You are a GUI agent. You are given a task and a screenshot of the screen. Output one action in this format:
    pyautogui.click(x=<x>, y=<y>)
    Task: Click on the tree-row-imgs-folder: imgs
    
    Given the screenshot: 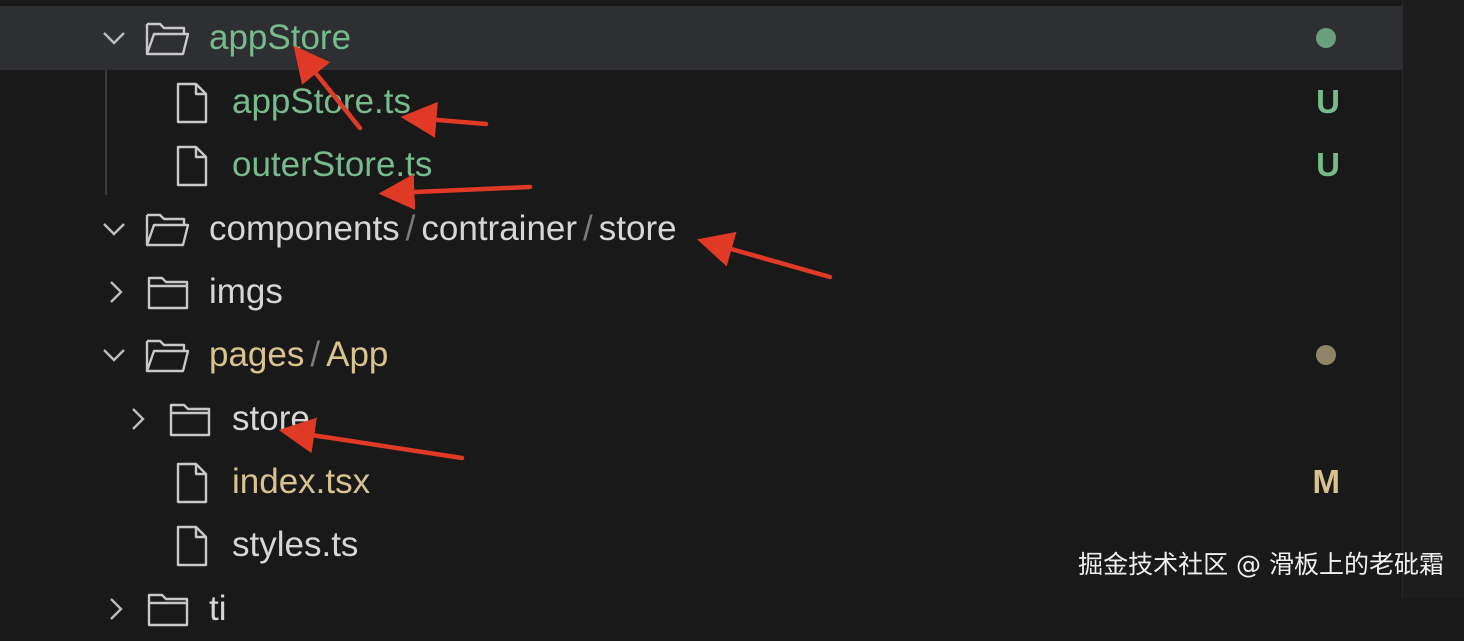 What is the action you would take?
    pyautogui.click(x=701, y=292)
    